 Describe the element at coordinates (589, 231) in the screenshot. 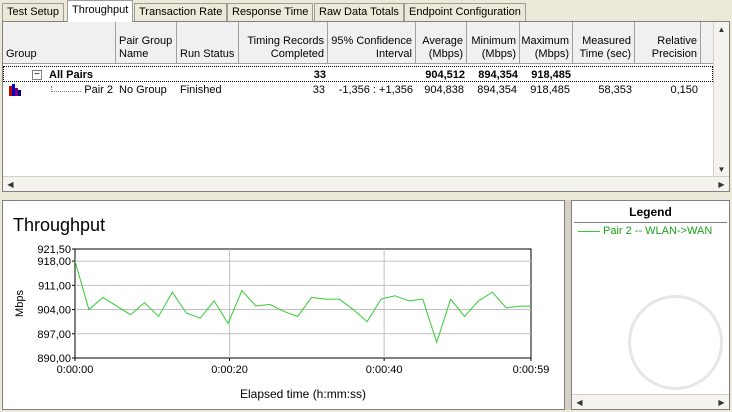

I see `legend-swatch` at that location.